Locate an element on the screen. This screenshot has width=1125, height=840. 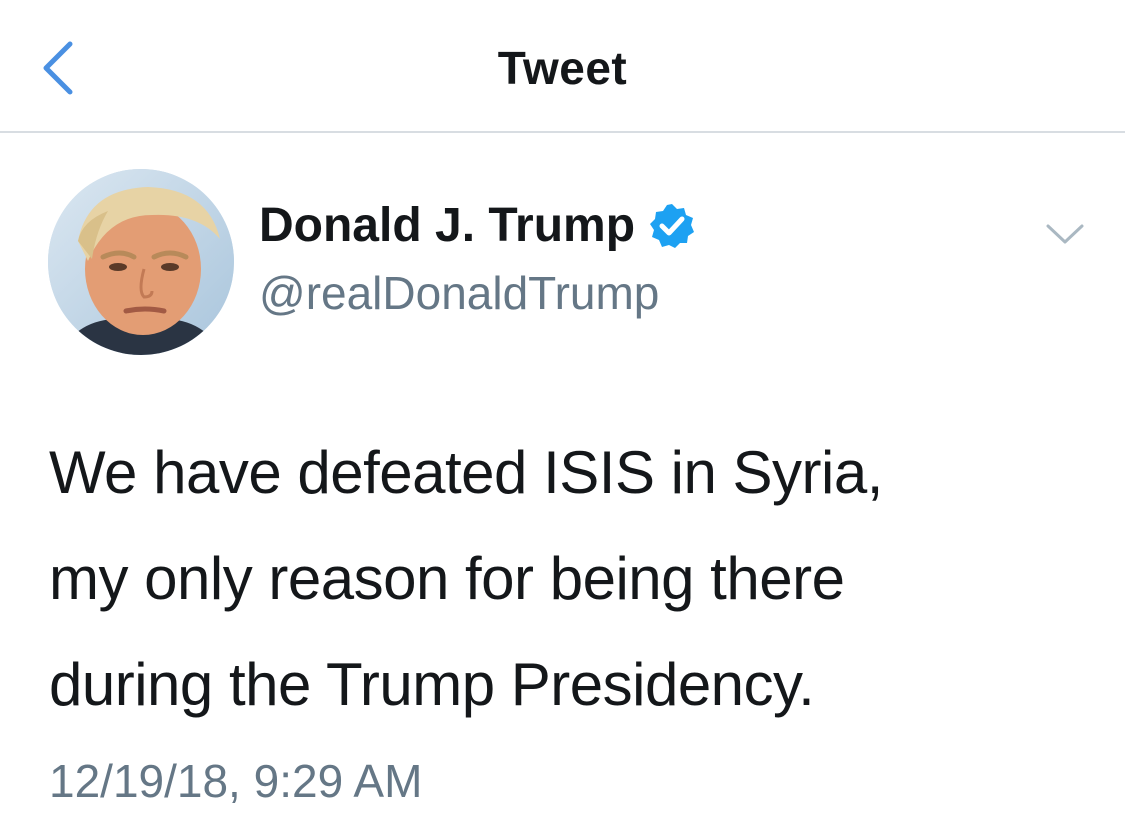
chevron-down-icon is located at coordinates (1065, 234).